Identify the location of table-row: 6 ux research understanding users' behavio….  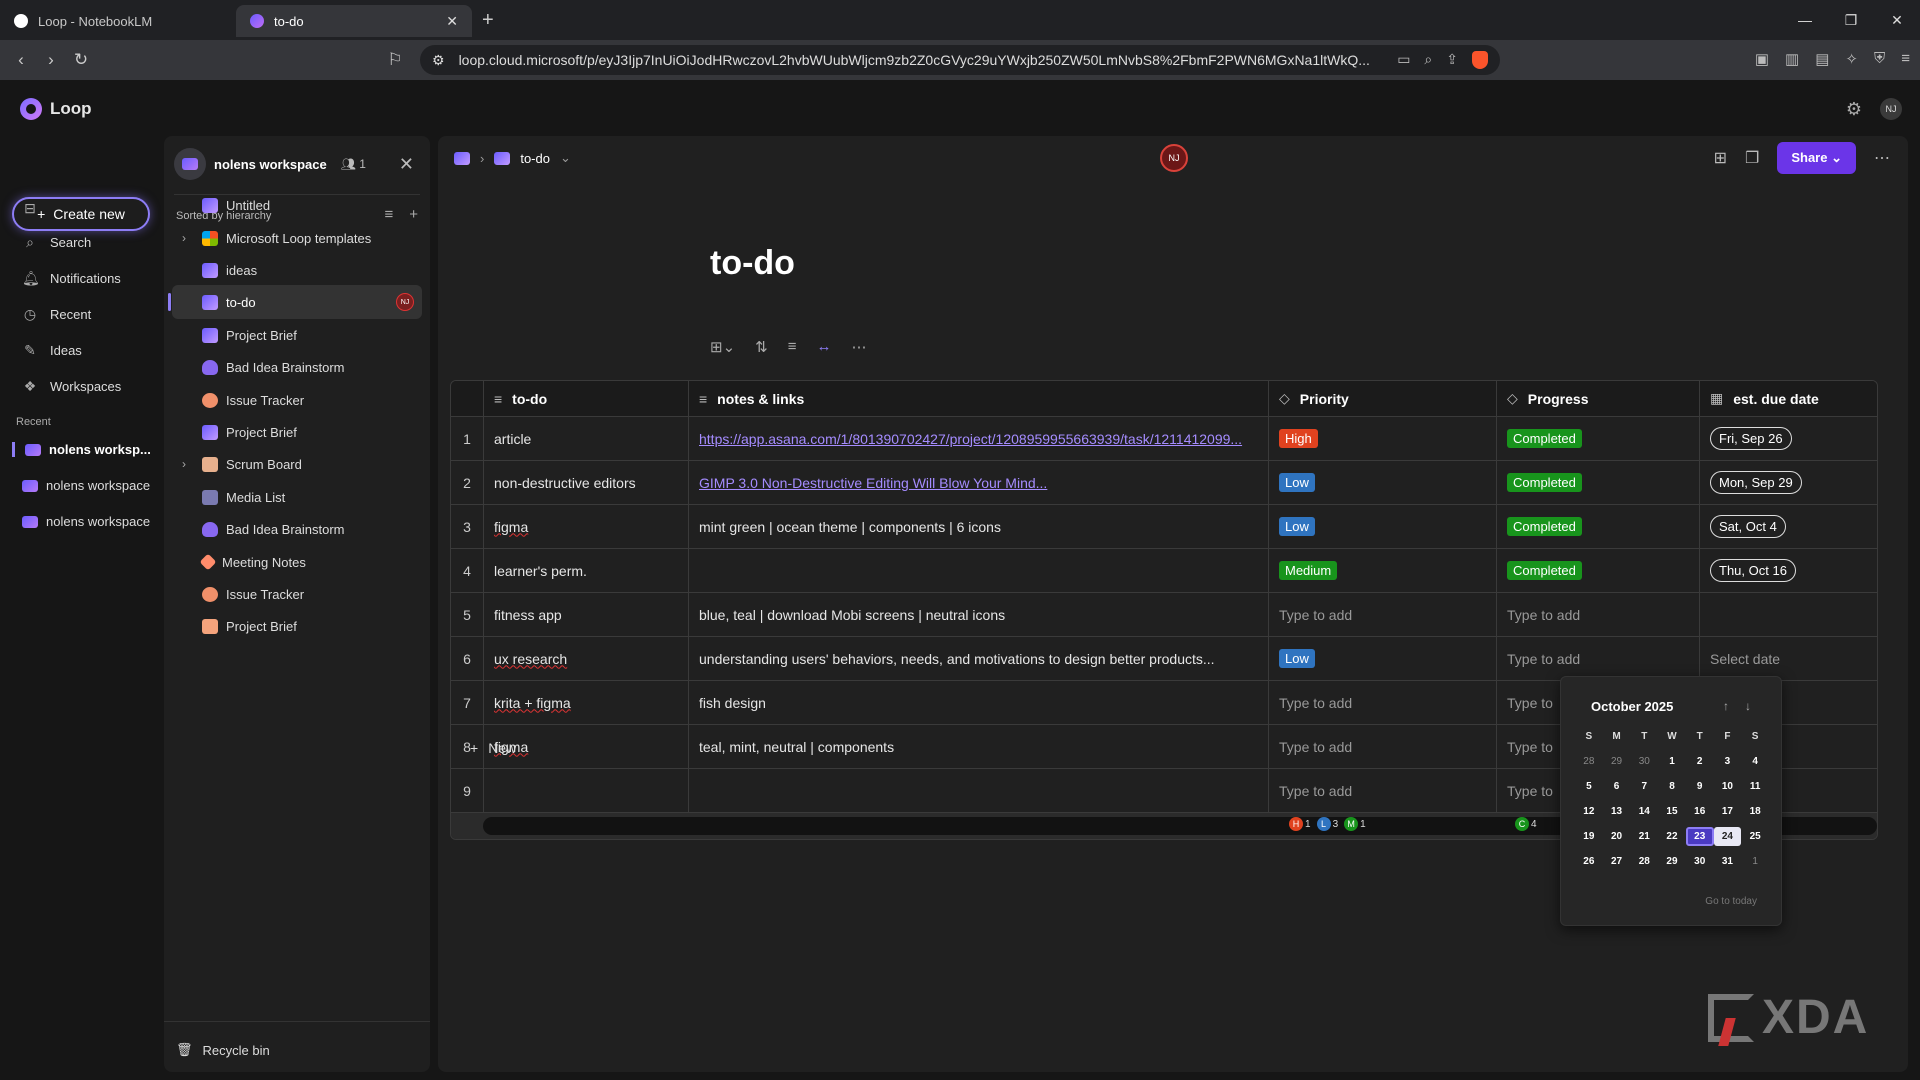
(1164, 659).